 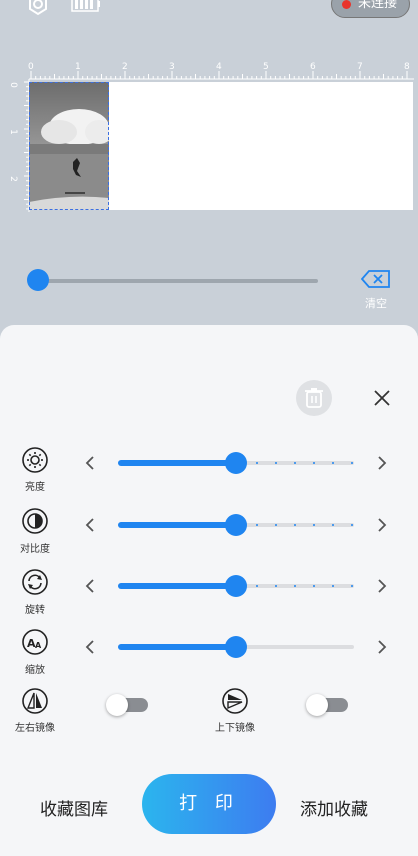 What do you see at coordinates (35, 487) in the screenshot?
I see `brightness-label: 亮度` at bounding box center [35, 487].